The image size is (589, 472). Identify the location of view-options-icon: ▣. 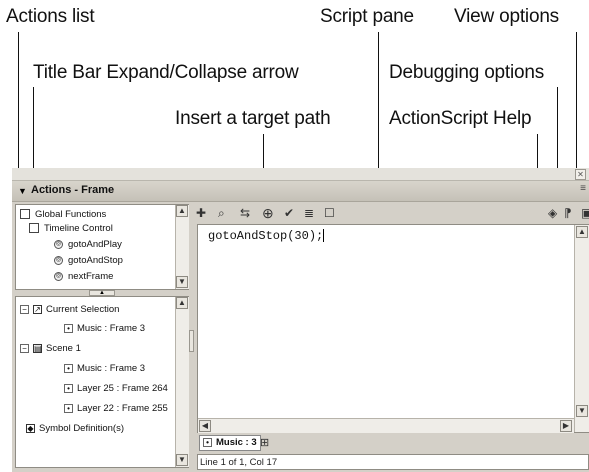
(585, 213).